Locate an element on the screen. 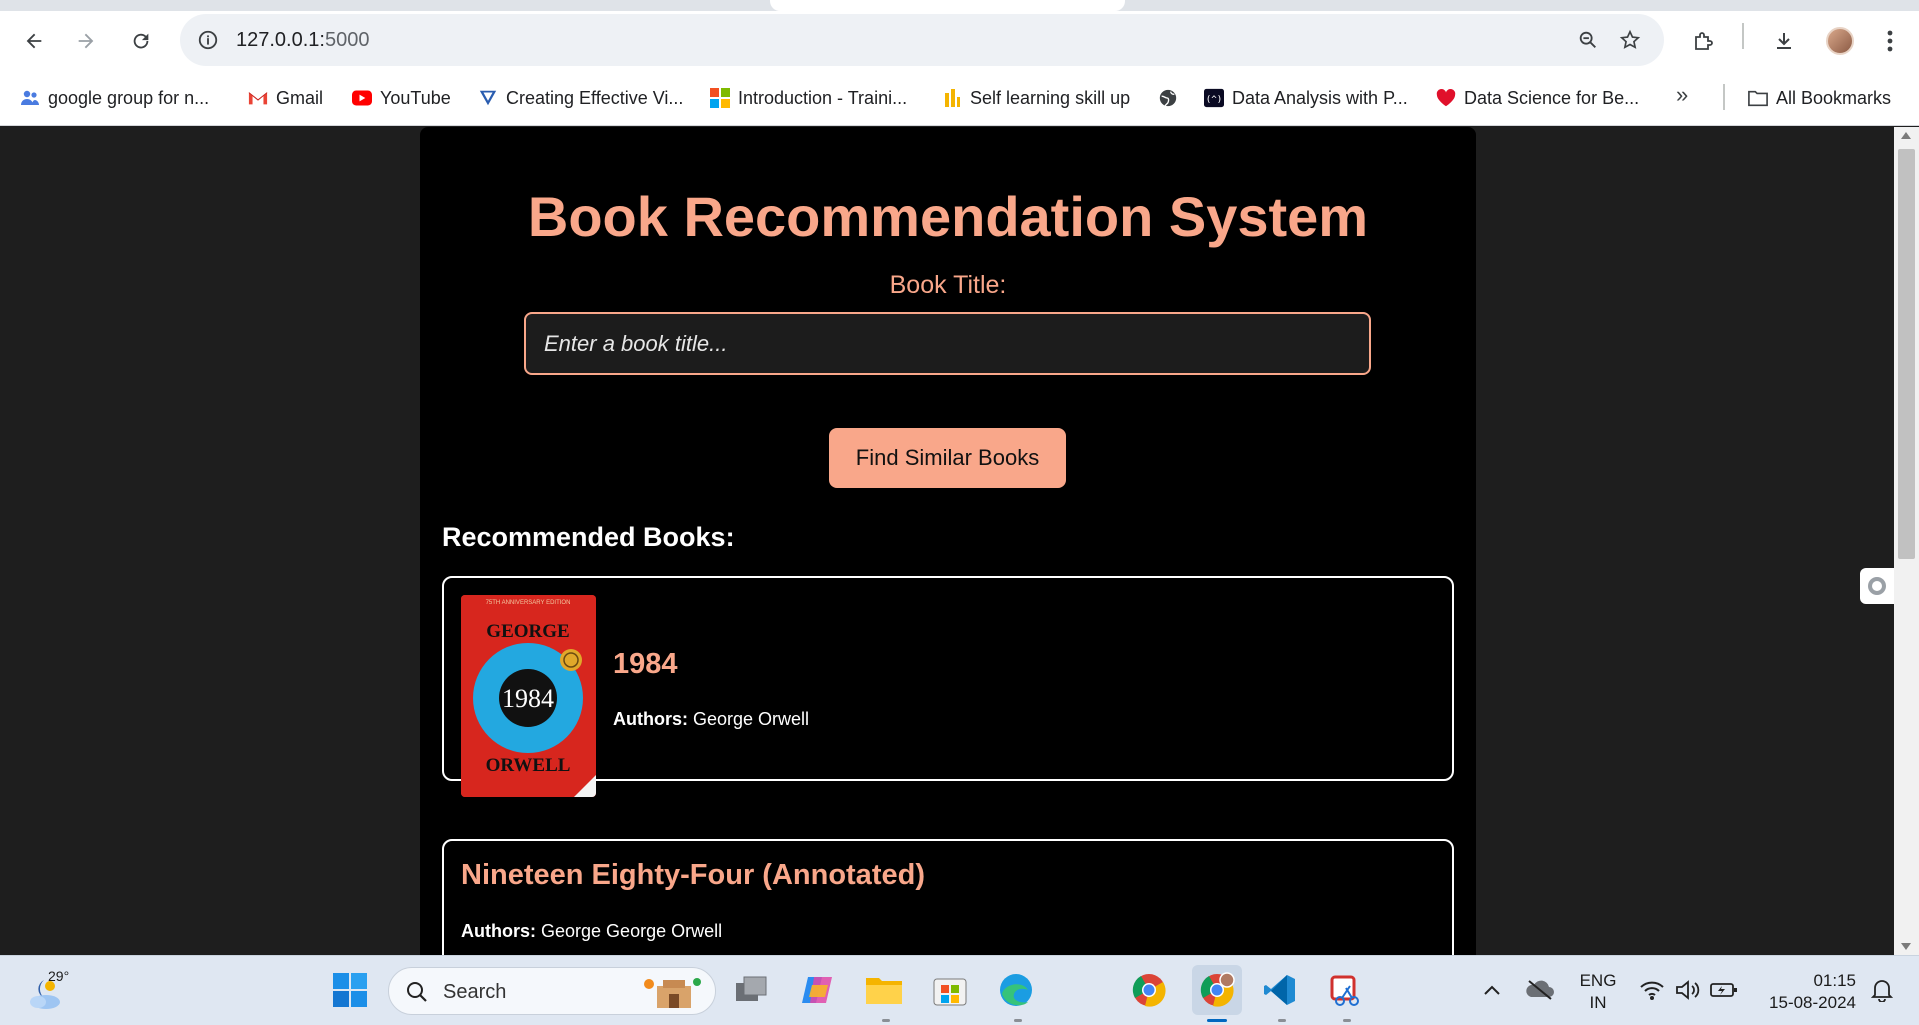 This screenshot has width=1919, height=1025. extensions-icon is located at coordinates (1704, 41).